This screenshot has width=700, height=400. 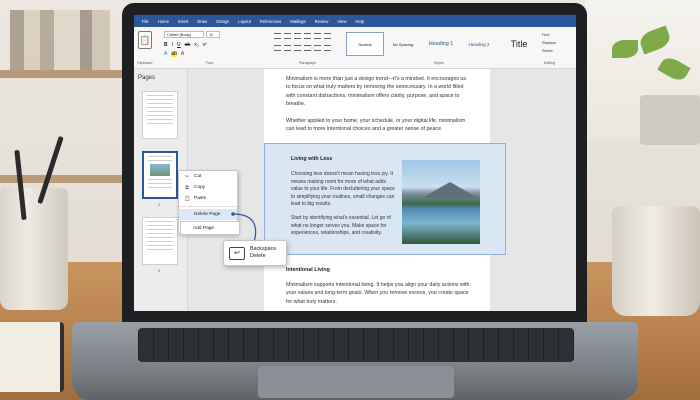 I want to click on tab-layout: Layout, so click(x=244, y=21).